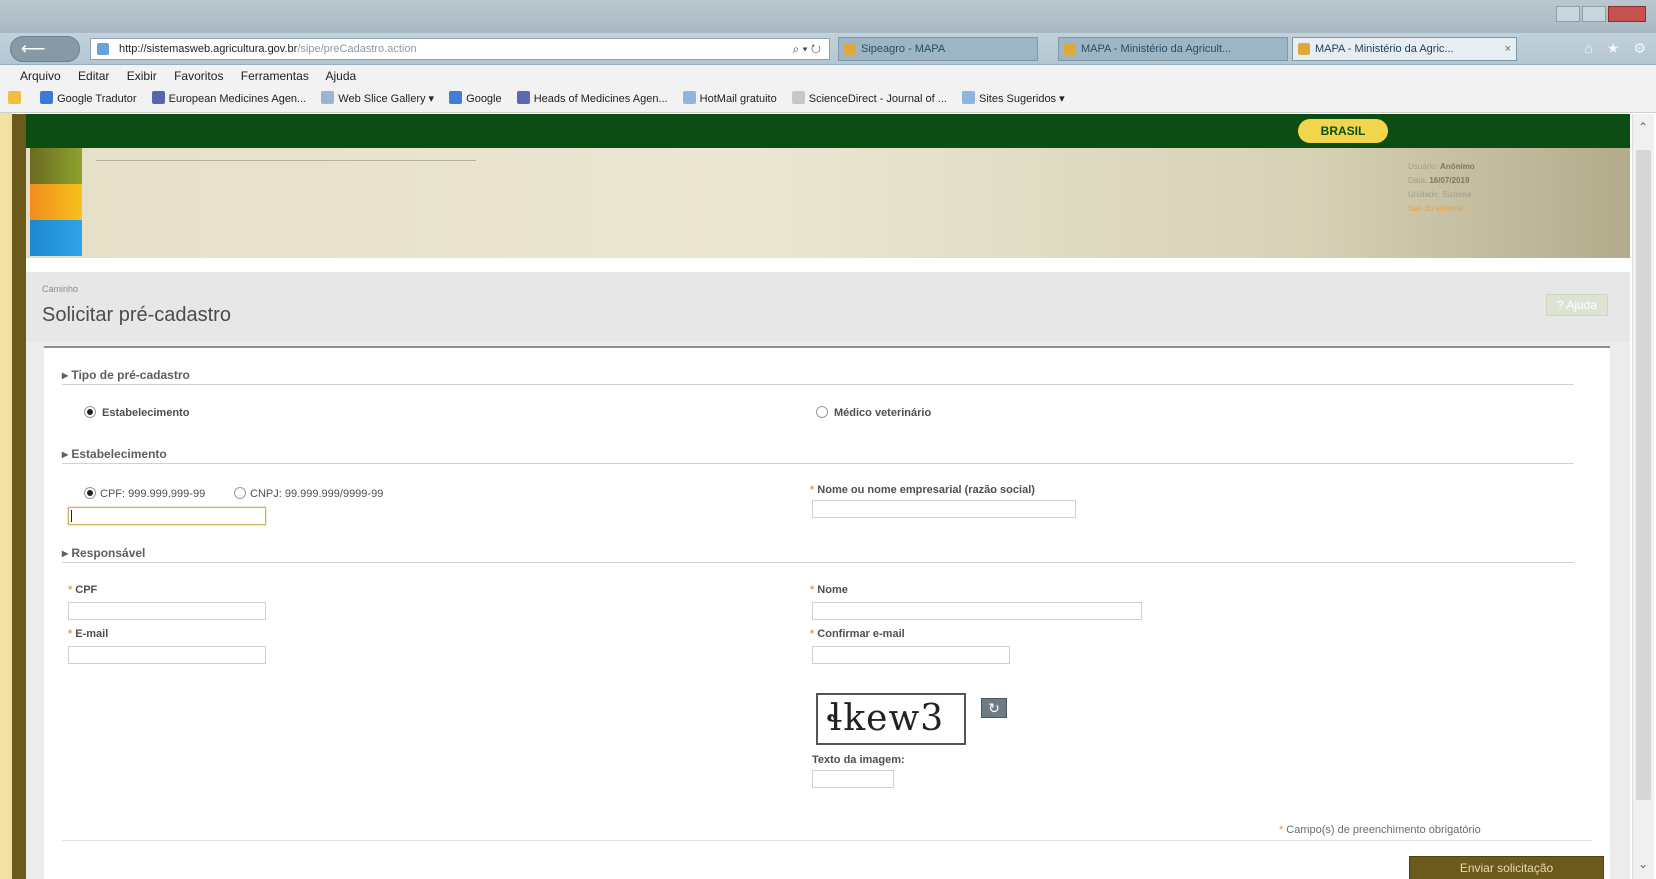 The height and width of the screenshot is (879, 1656). Describe the element at coordinates (1594, 14) in the screenshot. I see `maximize-button` at that location.